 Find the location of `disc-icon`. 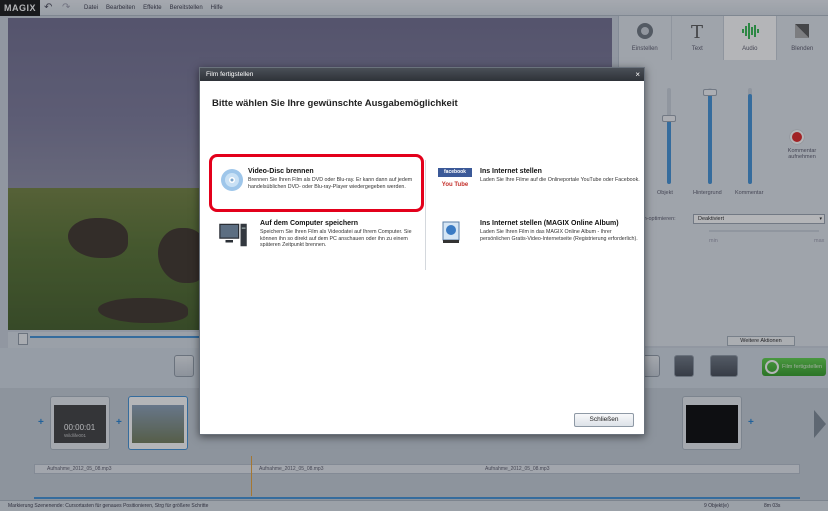

disc-icon is located at coordinates (232, 180).